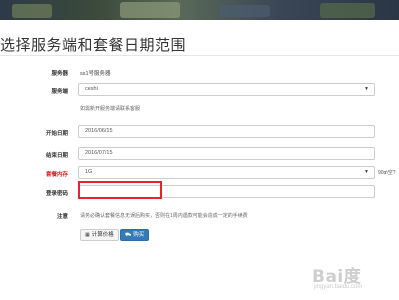  What do you see at coordinates (99, 131) in the screenshot?
I see `start-date-value: 2016/06/15` at bounding box center [99, 131].